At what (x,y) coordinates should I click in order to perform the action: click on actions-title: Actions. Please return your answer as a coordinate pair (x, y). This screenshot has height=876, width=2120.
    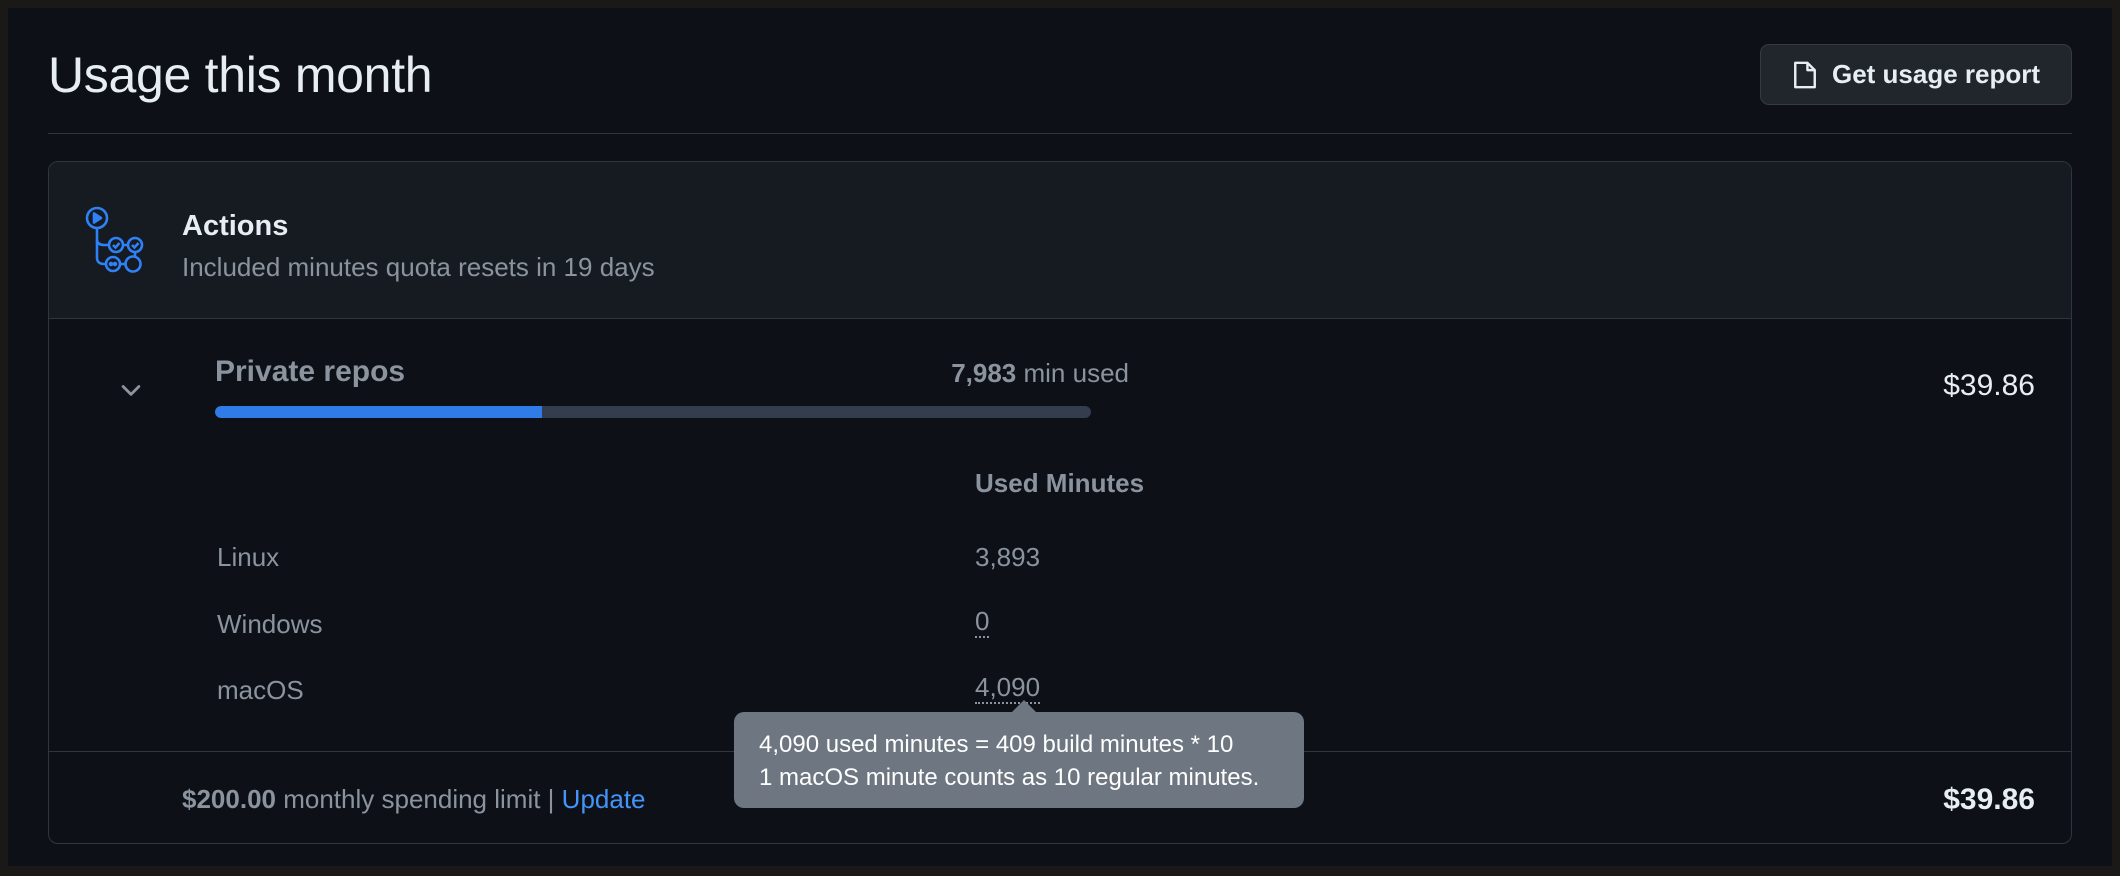
    Looking at the image, I should click on (235, 226).